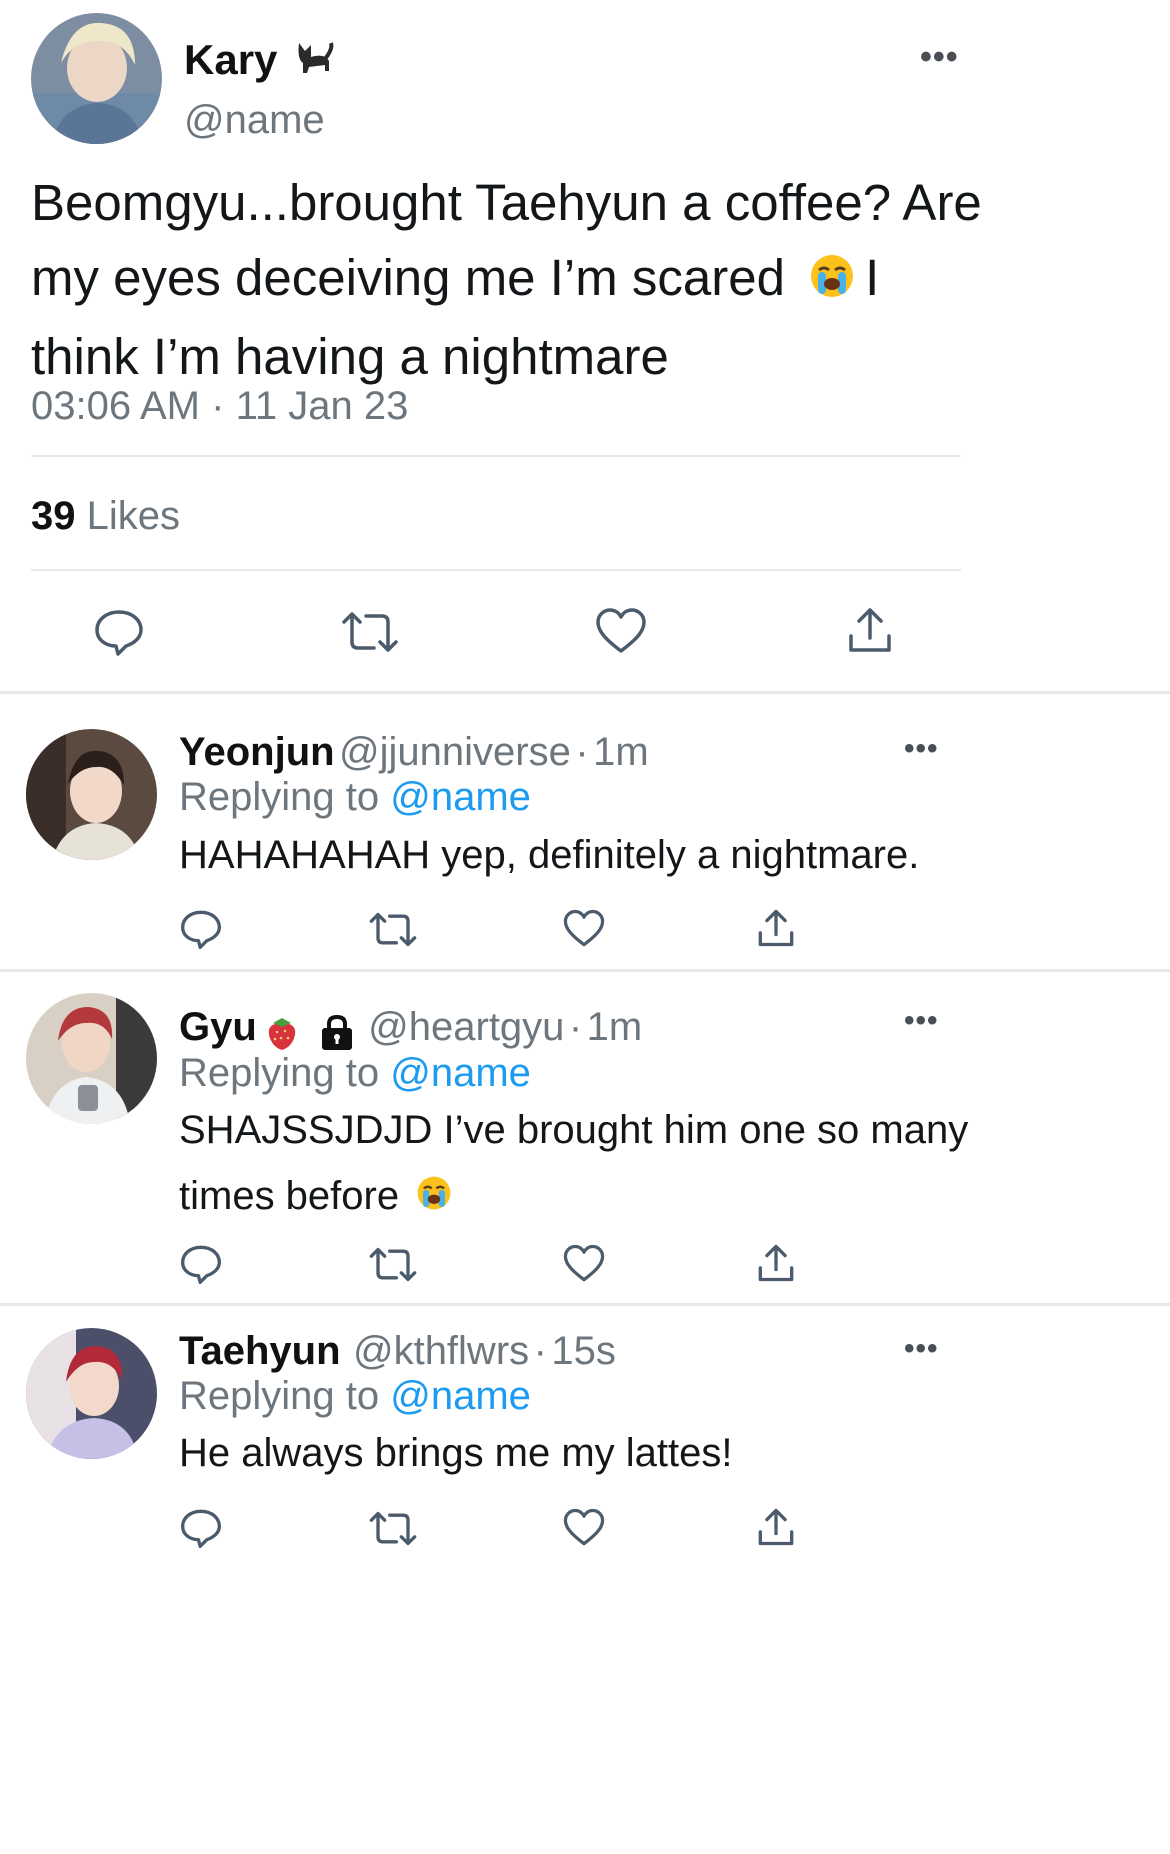 The width and height of the screenshot is (1170, 1854). I want to click on reply-author-handle: @jjunniverse, so click(455, 752).